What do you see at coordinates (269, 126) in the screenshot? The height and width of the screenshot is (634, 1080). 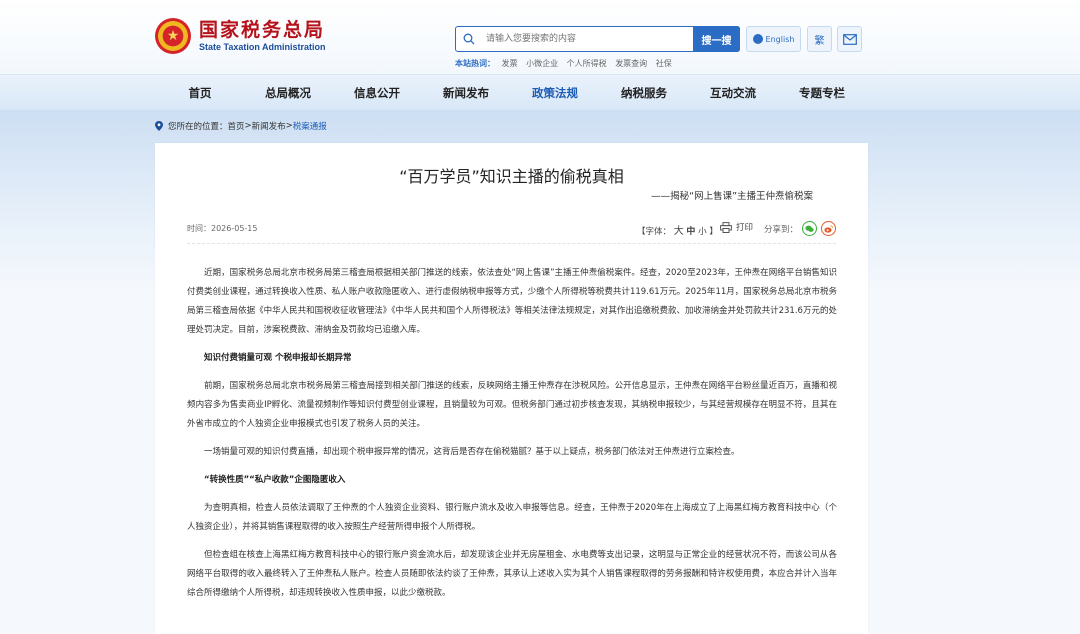 I see `breadcrumb-news: 新闻发布` at bounding box center [269, 126].